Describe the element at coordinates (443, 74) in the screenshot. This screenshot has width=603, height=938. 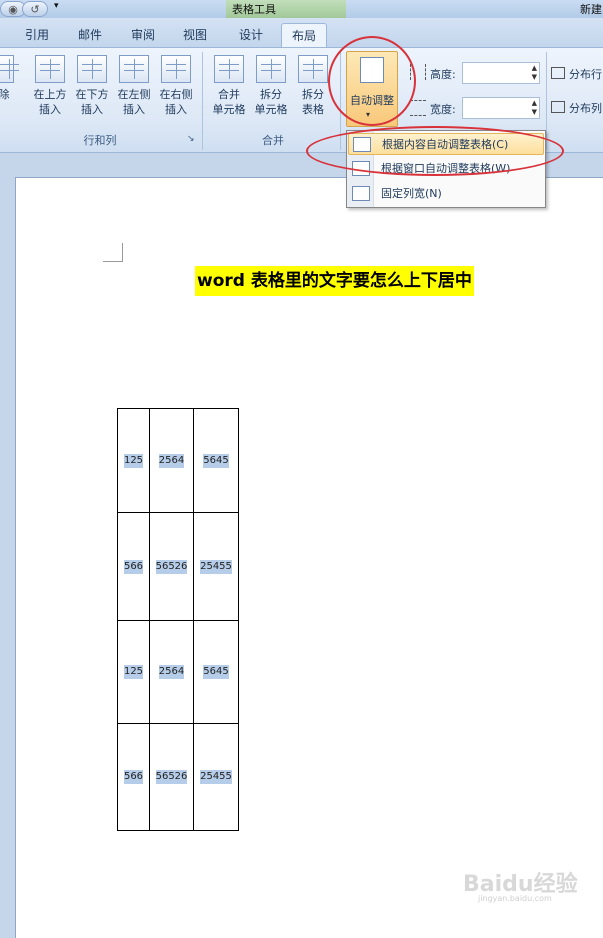
I see `height-label: 高度:` at that location.